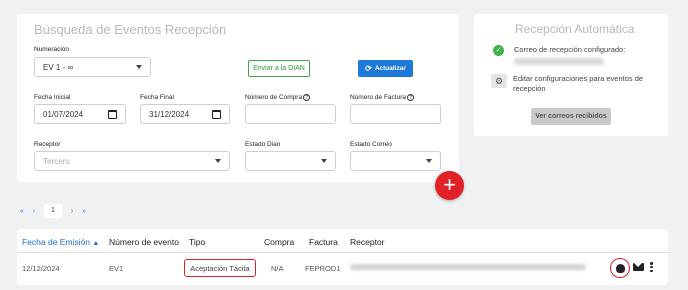 The width and height of the screenshot is (688, 290). Describe the element at coordinates (84, 211) in the screenshot. I see `pager-last: »` at that location.